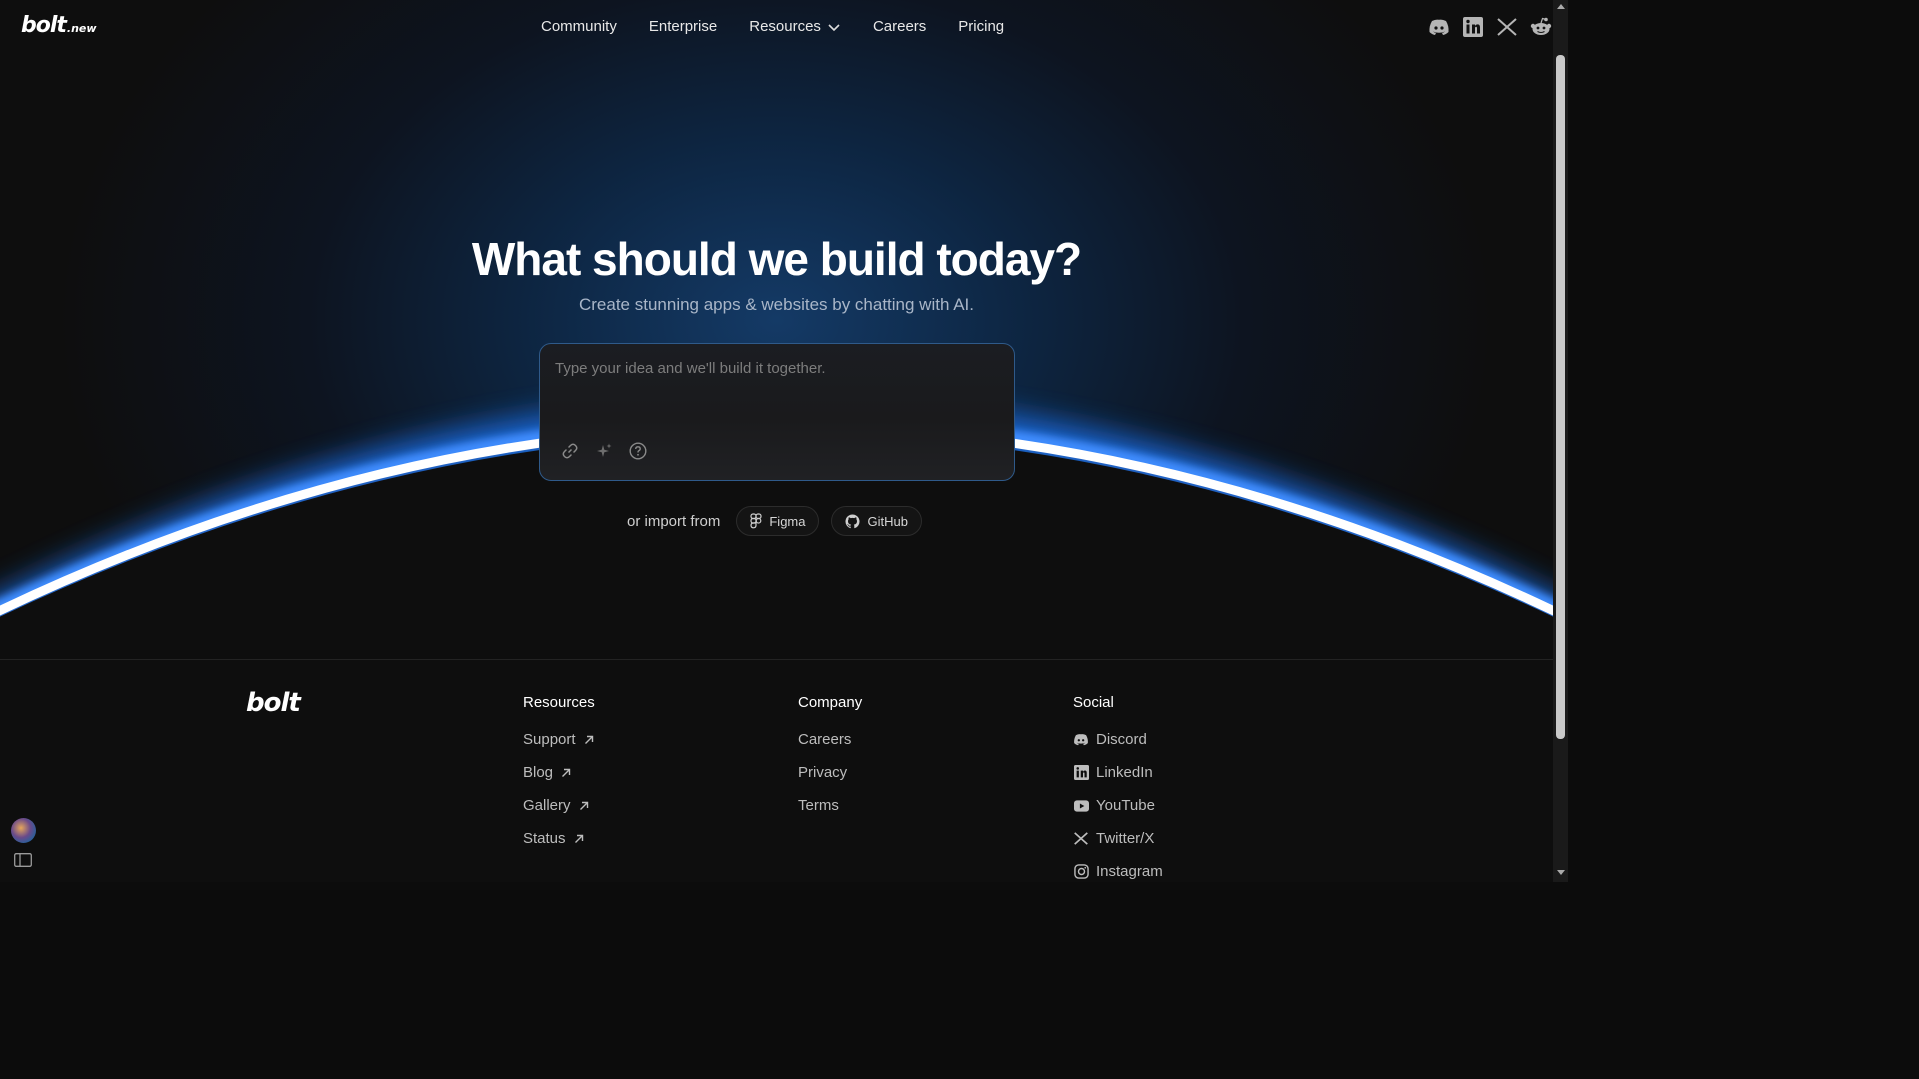 This screenshot has width=1919, height=1079. What do you see at coordinates (776, 259) in the screenshot?
I see `hero-title: What should we build today?` at bounding box center [776, 259].